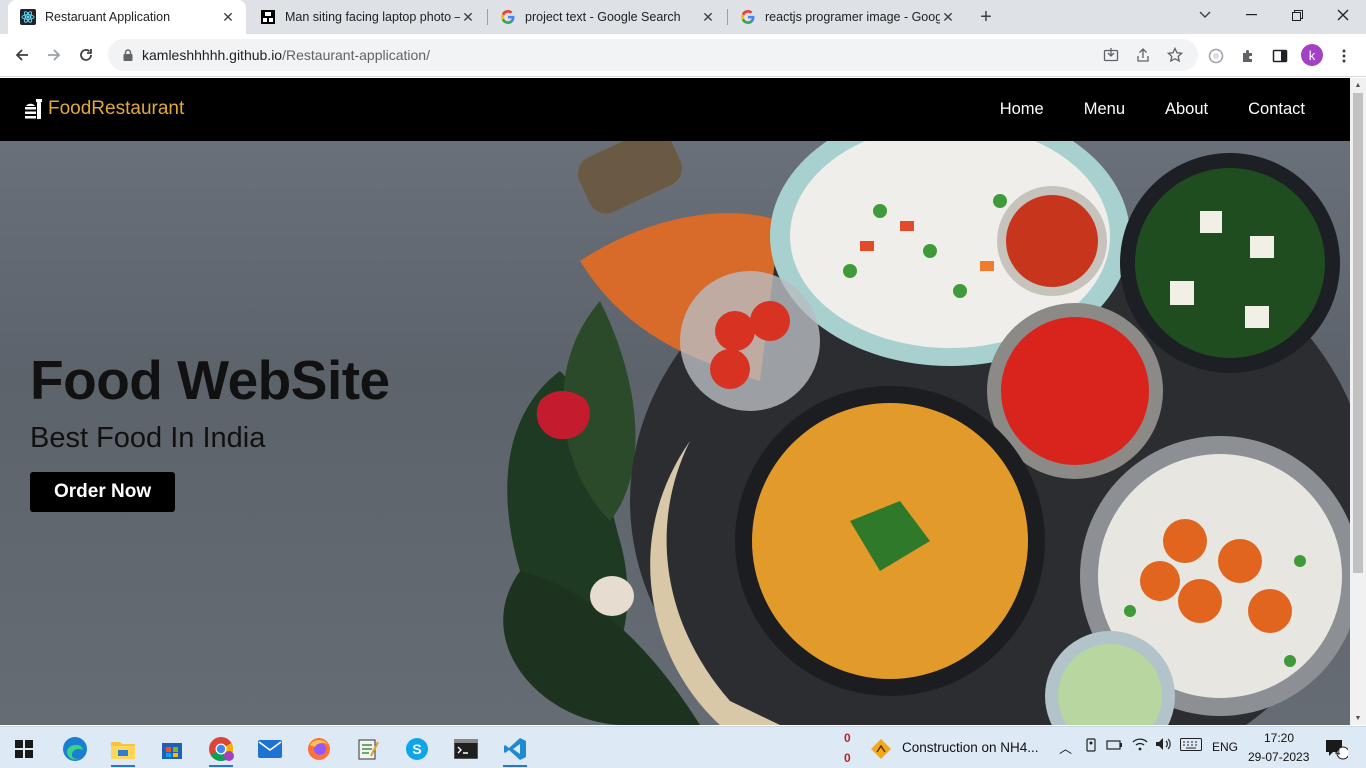 This screenshot has height=768, width=1366. Describe the element at coordinates (210, 380) in the screenshot. I see `hero-title: Food WebSite` at that location.